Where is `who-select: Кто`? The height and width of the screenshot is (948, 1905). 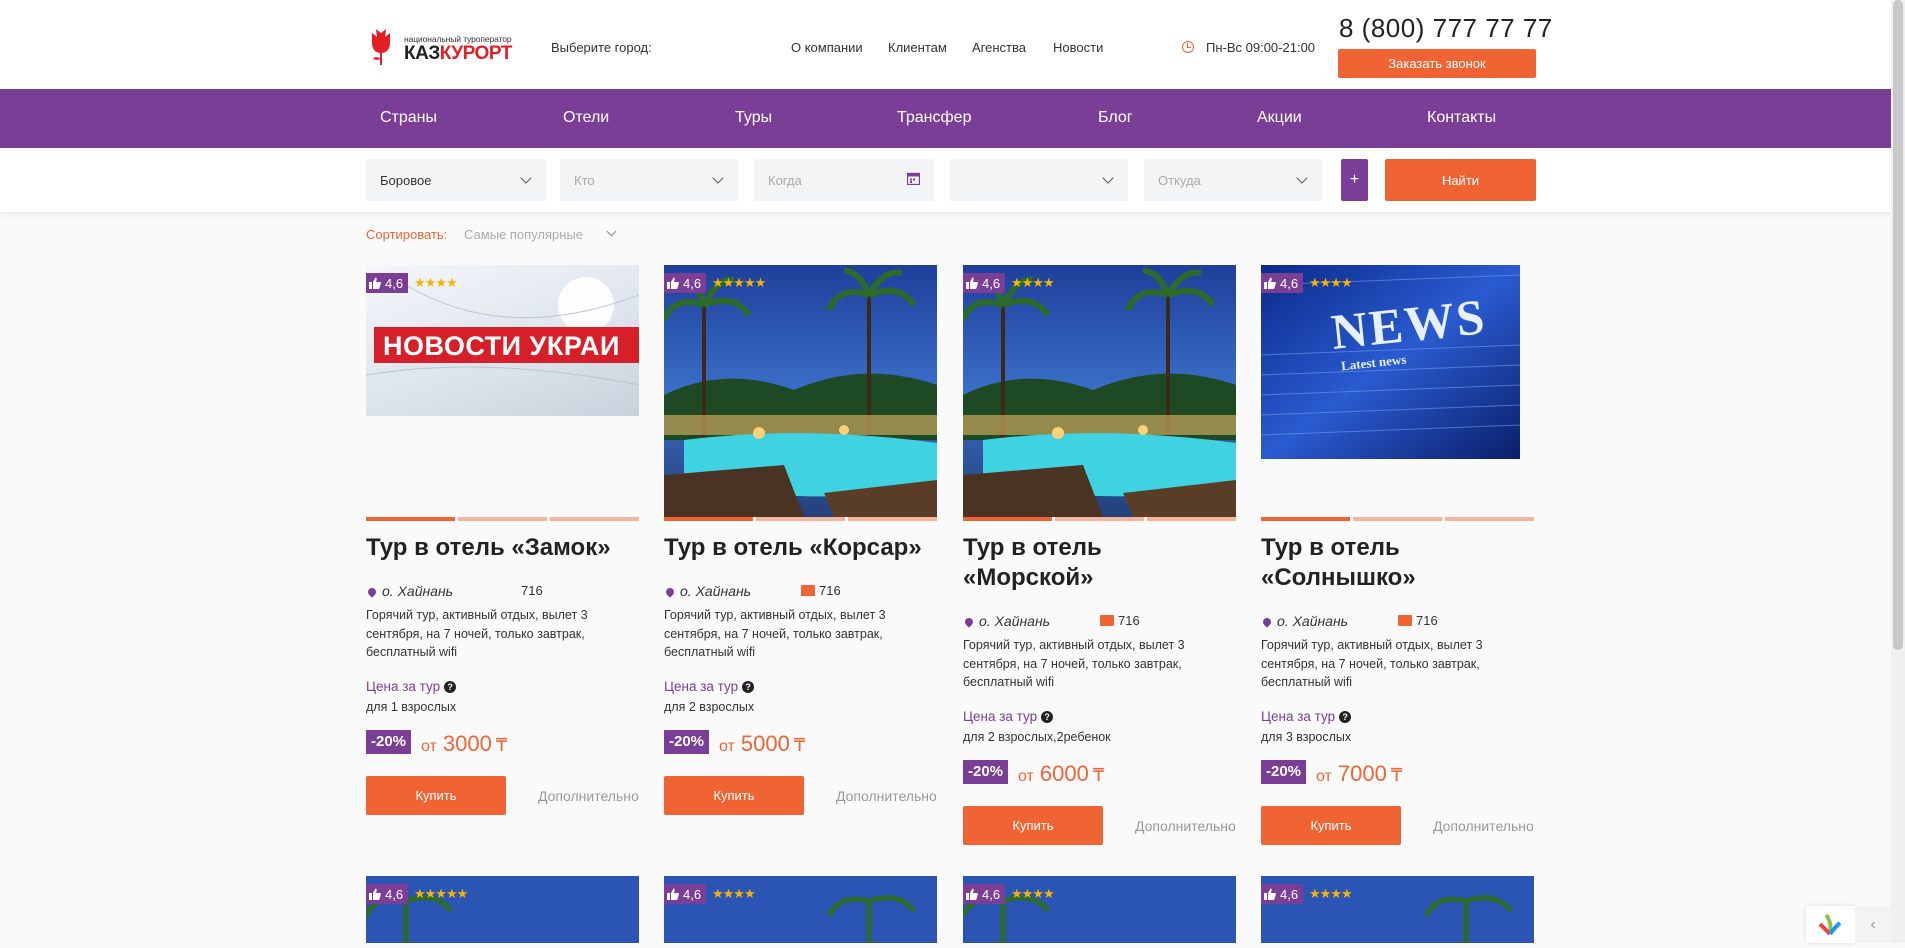 who-select: Кто is located at coordinates (649, 180).